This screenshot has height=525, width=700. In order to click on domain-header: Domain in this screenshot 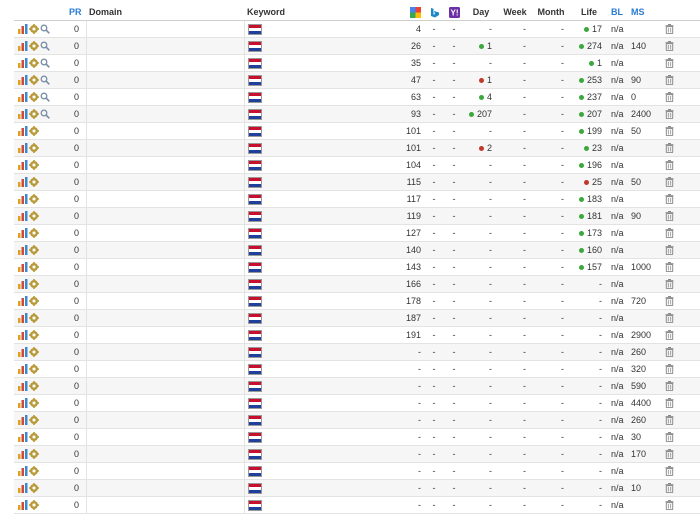, I will do `click(165, 12)`.